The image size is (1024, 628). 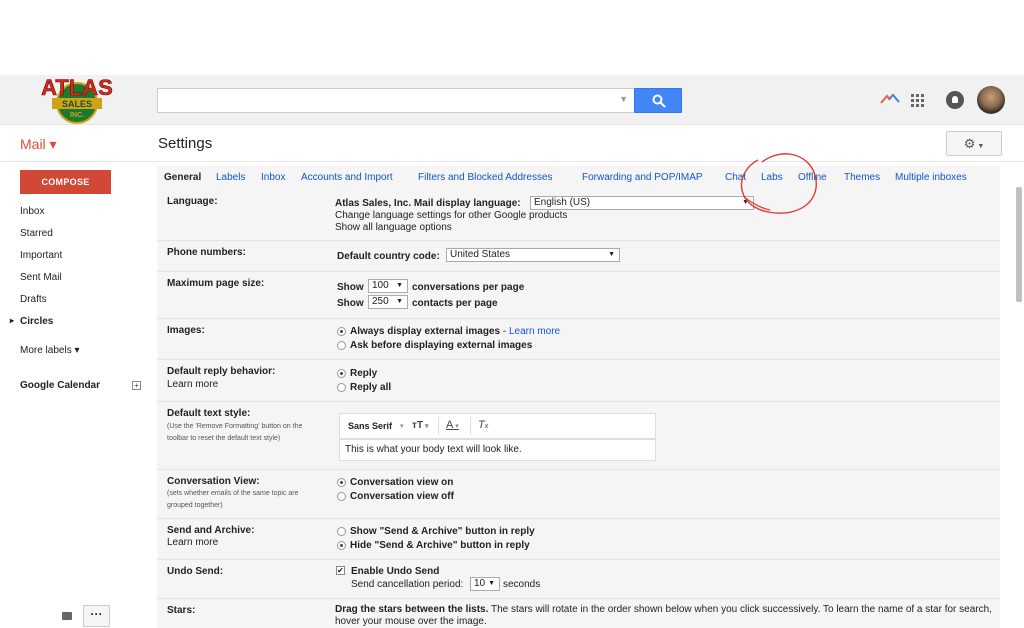 I want to click on sidebar-item-sent-mail: Sent Mail, so click(x=41, y=277).